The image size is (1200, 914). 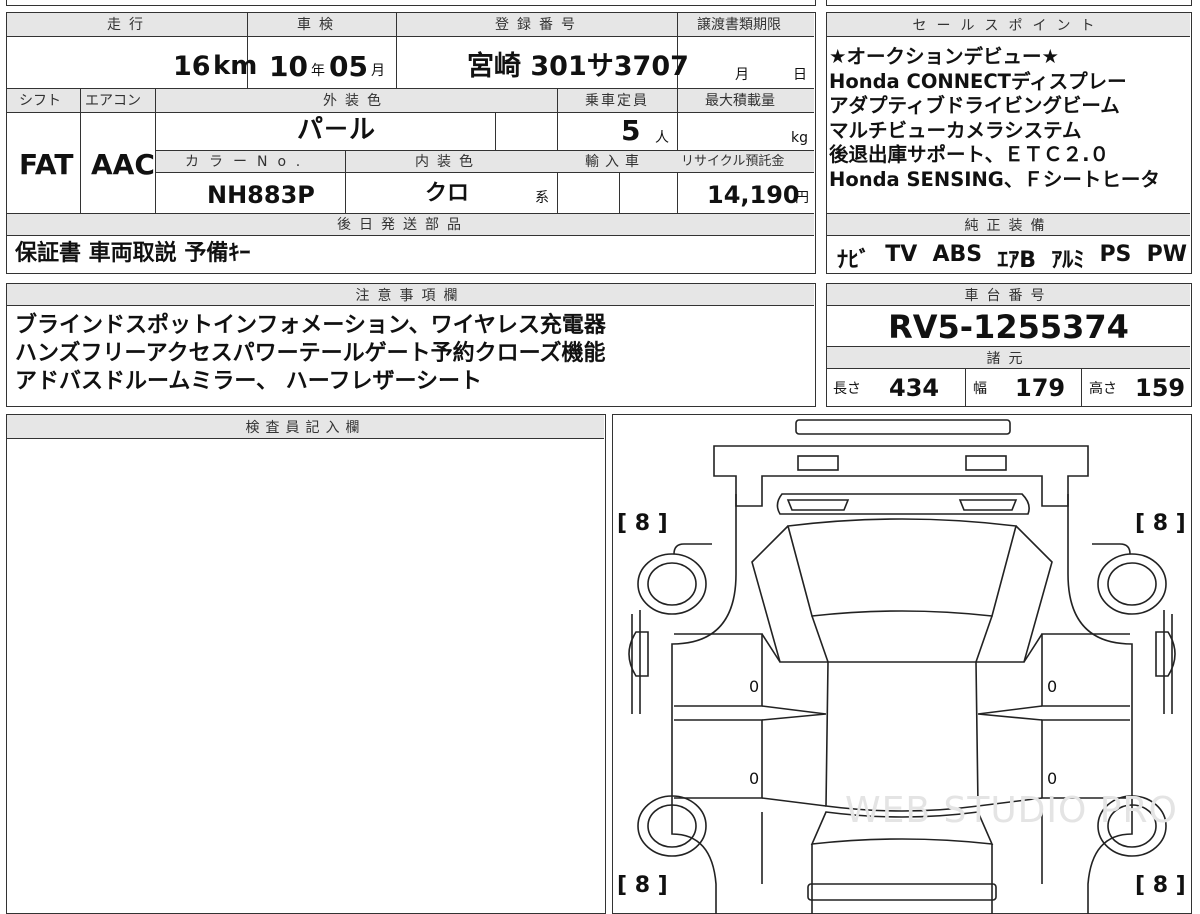 I want to click on sales-points-label: セールスポイント, so click(x=1008, y=25).